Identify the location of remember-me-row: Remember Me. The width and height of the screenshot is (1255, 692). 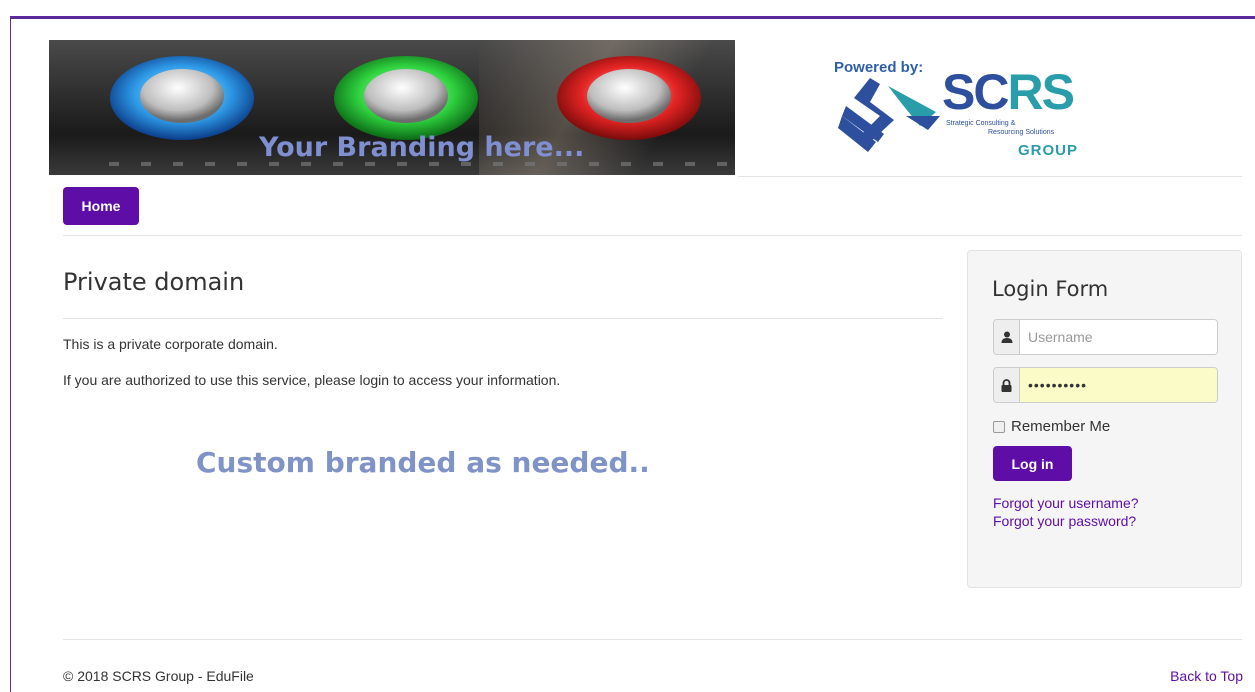
(1051, 426).